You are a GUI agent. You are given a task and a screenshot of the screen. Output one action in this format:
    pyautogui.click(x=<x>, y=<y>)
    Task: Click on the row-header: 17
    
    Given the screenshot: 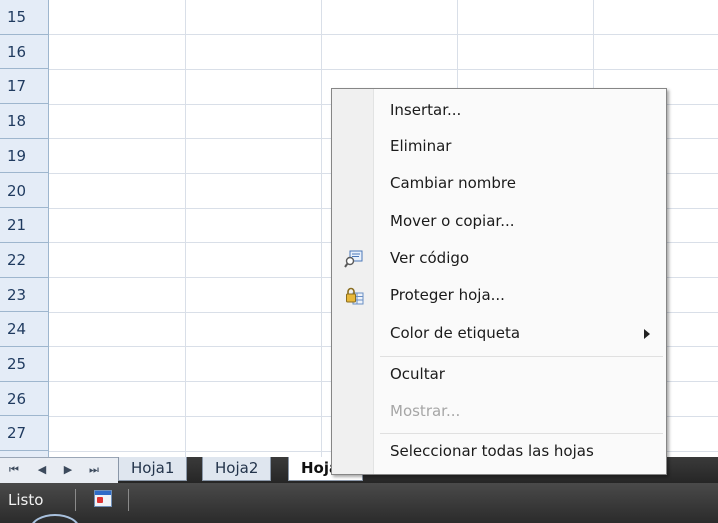 What is the action you would take?
    pyautogui.click(x=24, y=87)
    